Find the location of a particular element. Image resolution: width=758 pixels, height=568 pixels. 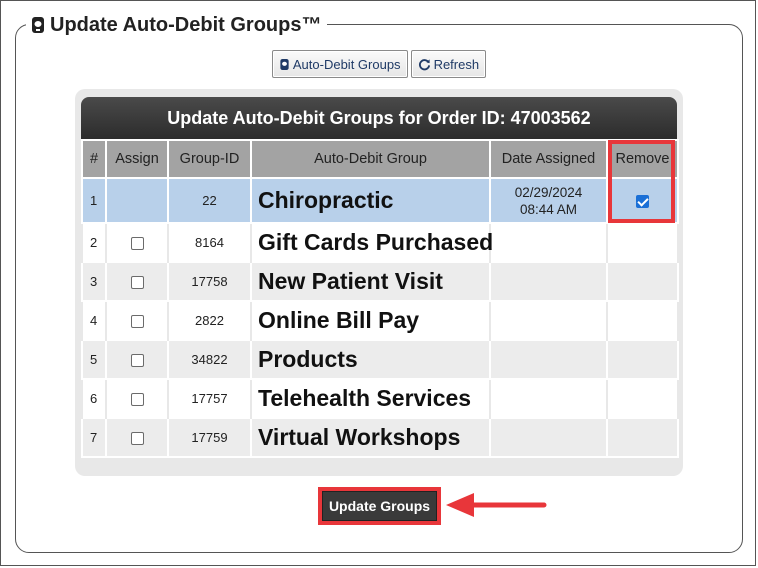

date-assigned: 02/29/2024 08:44 AM is located at coordinates (548, 200).